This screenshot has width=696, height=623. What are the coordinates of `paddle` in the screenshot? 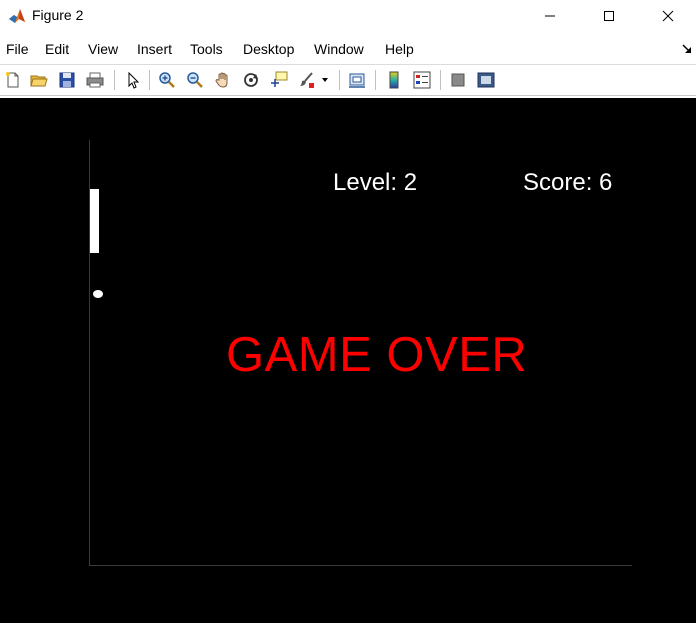 It's located at (94, 221).